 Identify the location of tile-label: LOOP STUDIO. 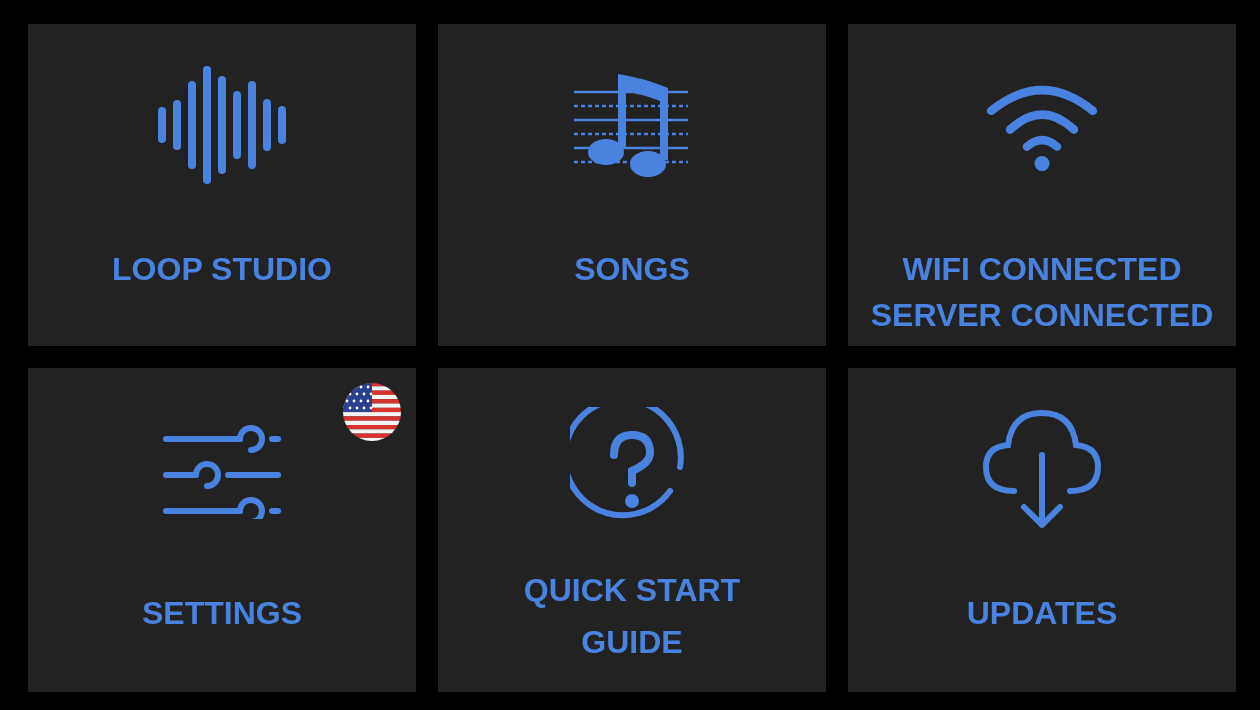
(222, 269).